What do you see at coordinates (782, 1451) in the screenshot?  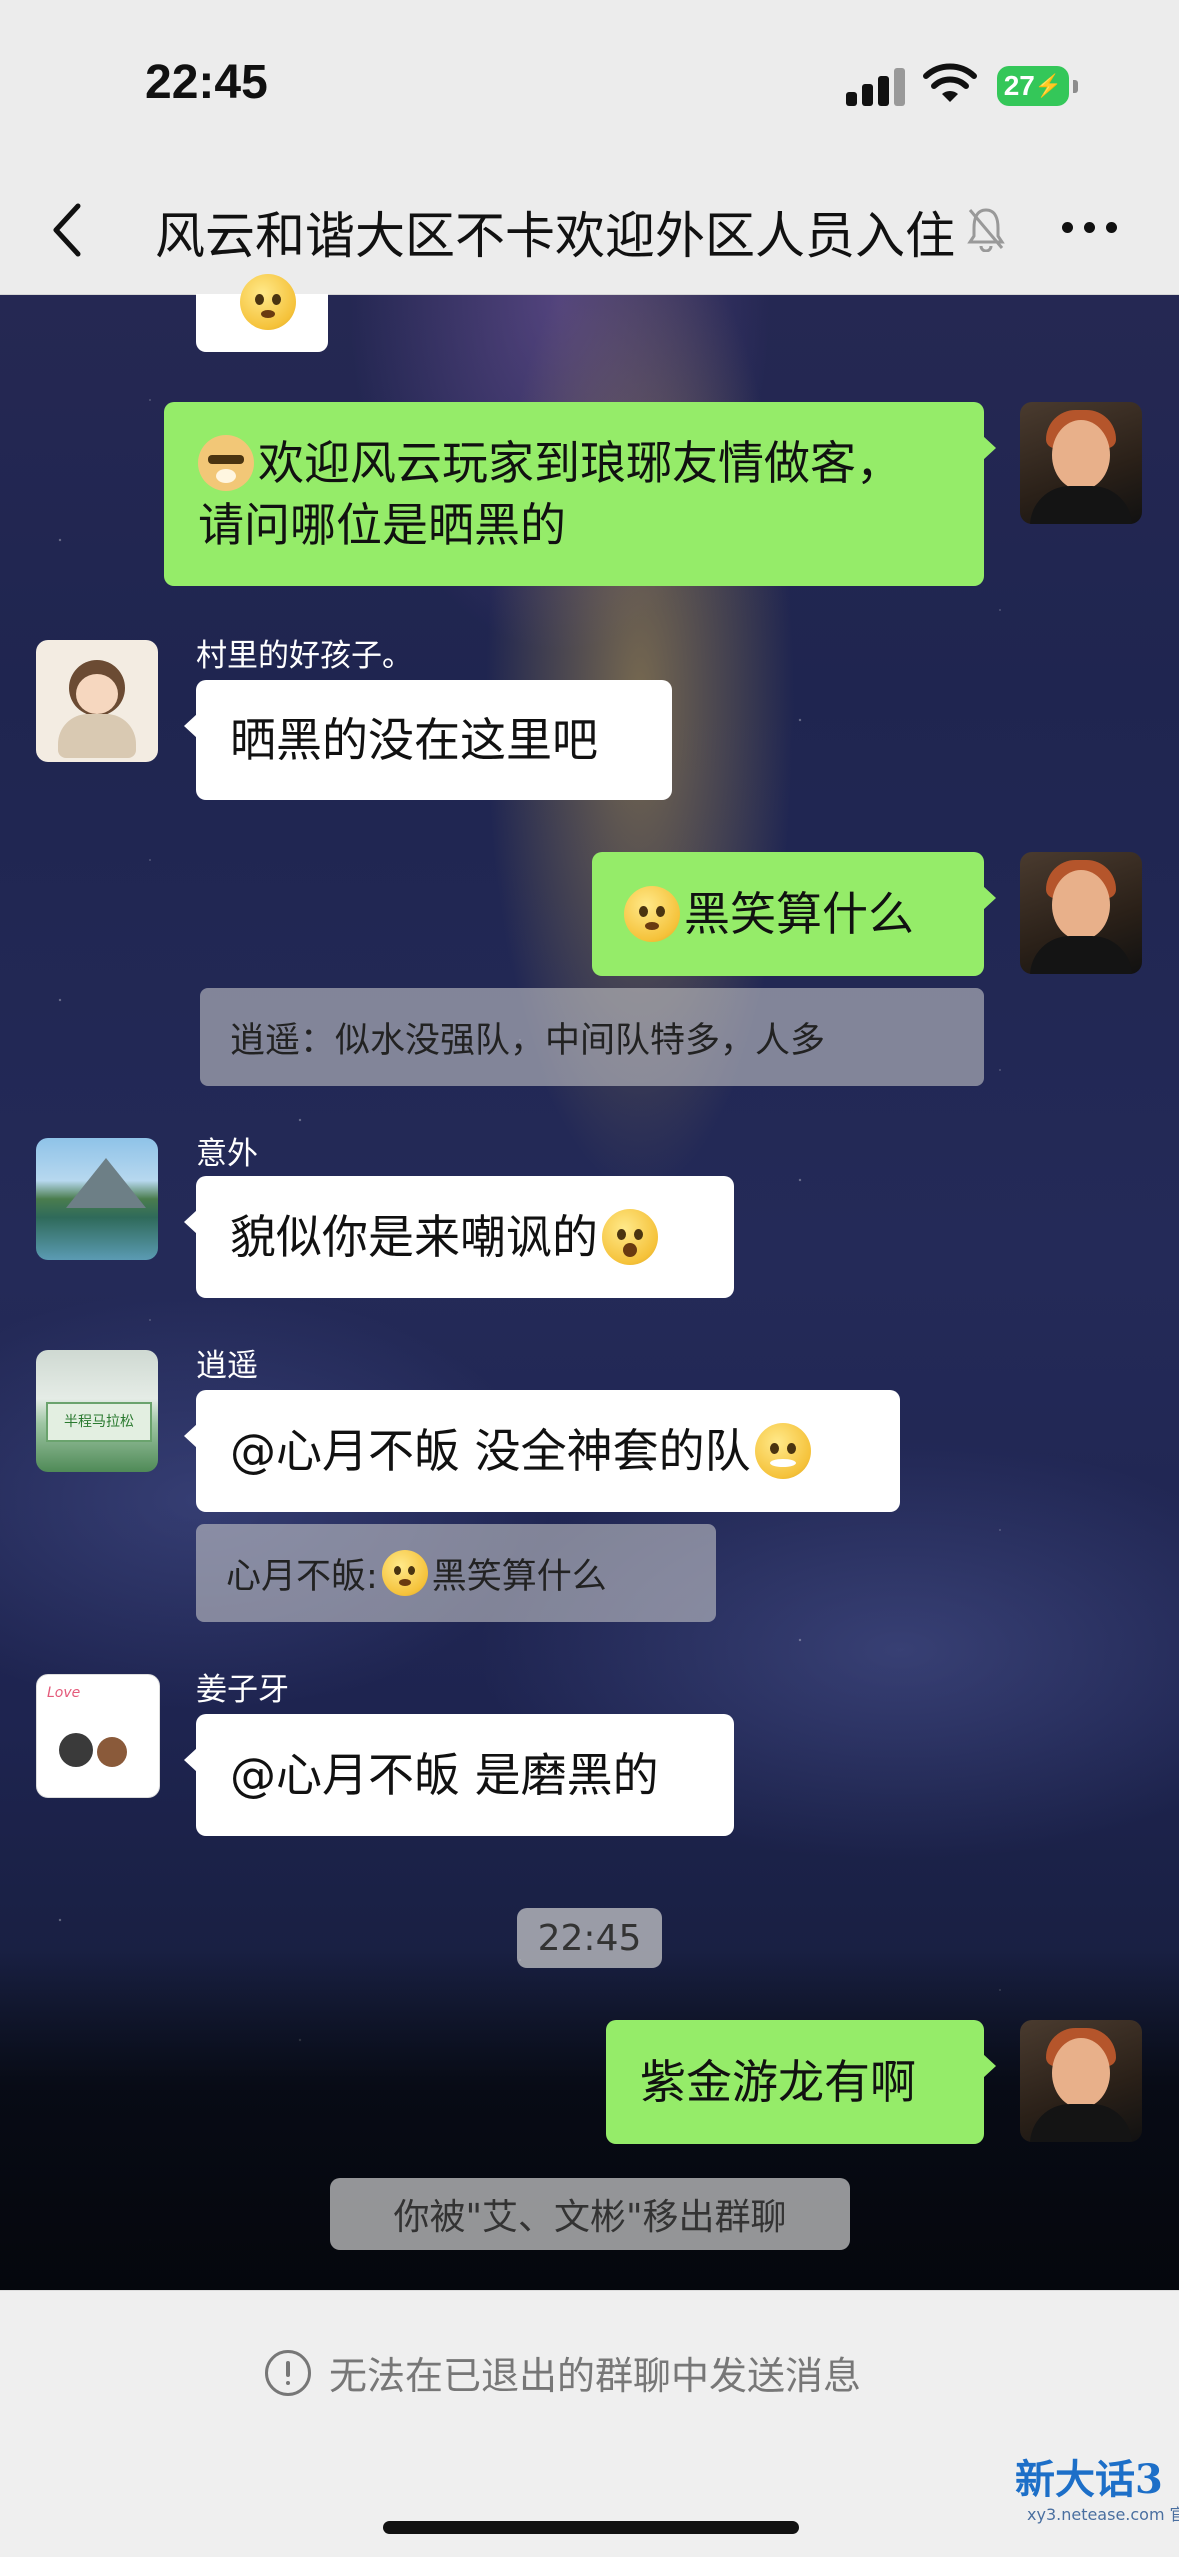 I see `zipped-mouth-emoji-icon` at bounding box center [782, 1451].